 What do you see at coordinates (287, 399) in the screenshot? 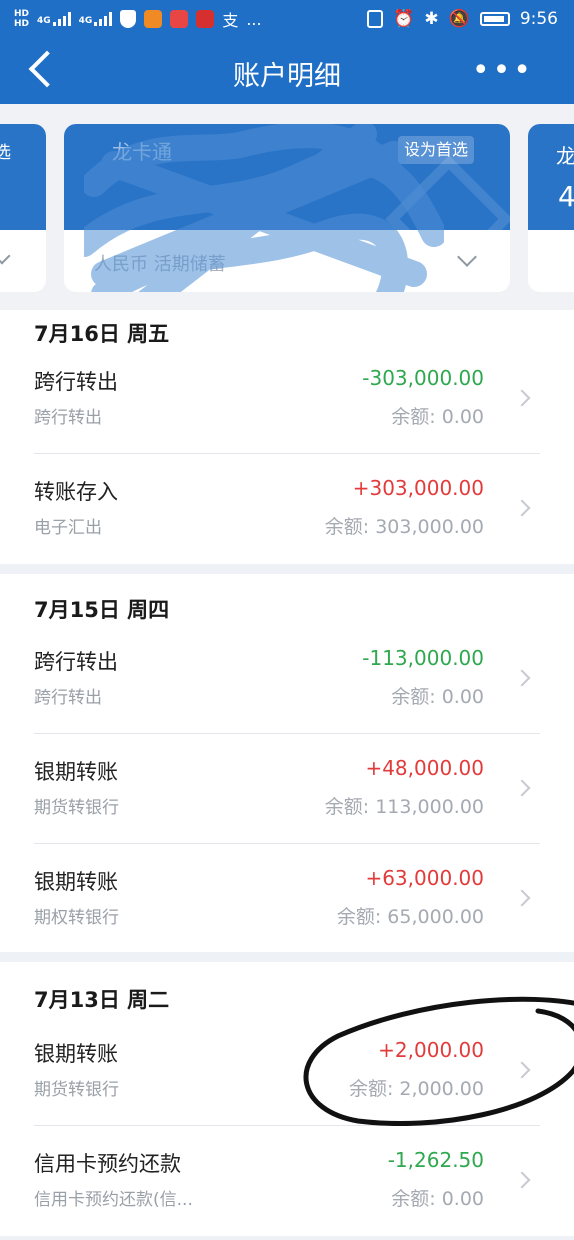
I see `transaction-row: 跨行转出 跨行转出 -303,000.00 余额: 0.00` at bounding box center [287, 399].